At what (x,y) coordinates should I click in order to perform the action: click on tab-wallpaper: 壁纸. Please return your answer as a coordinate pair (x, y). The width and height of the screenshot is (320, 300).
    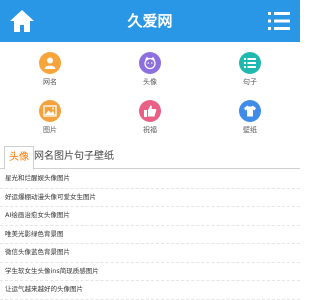
    Looking at the image, I should click on (104, 157).